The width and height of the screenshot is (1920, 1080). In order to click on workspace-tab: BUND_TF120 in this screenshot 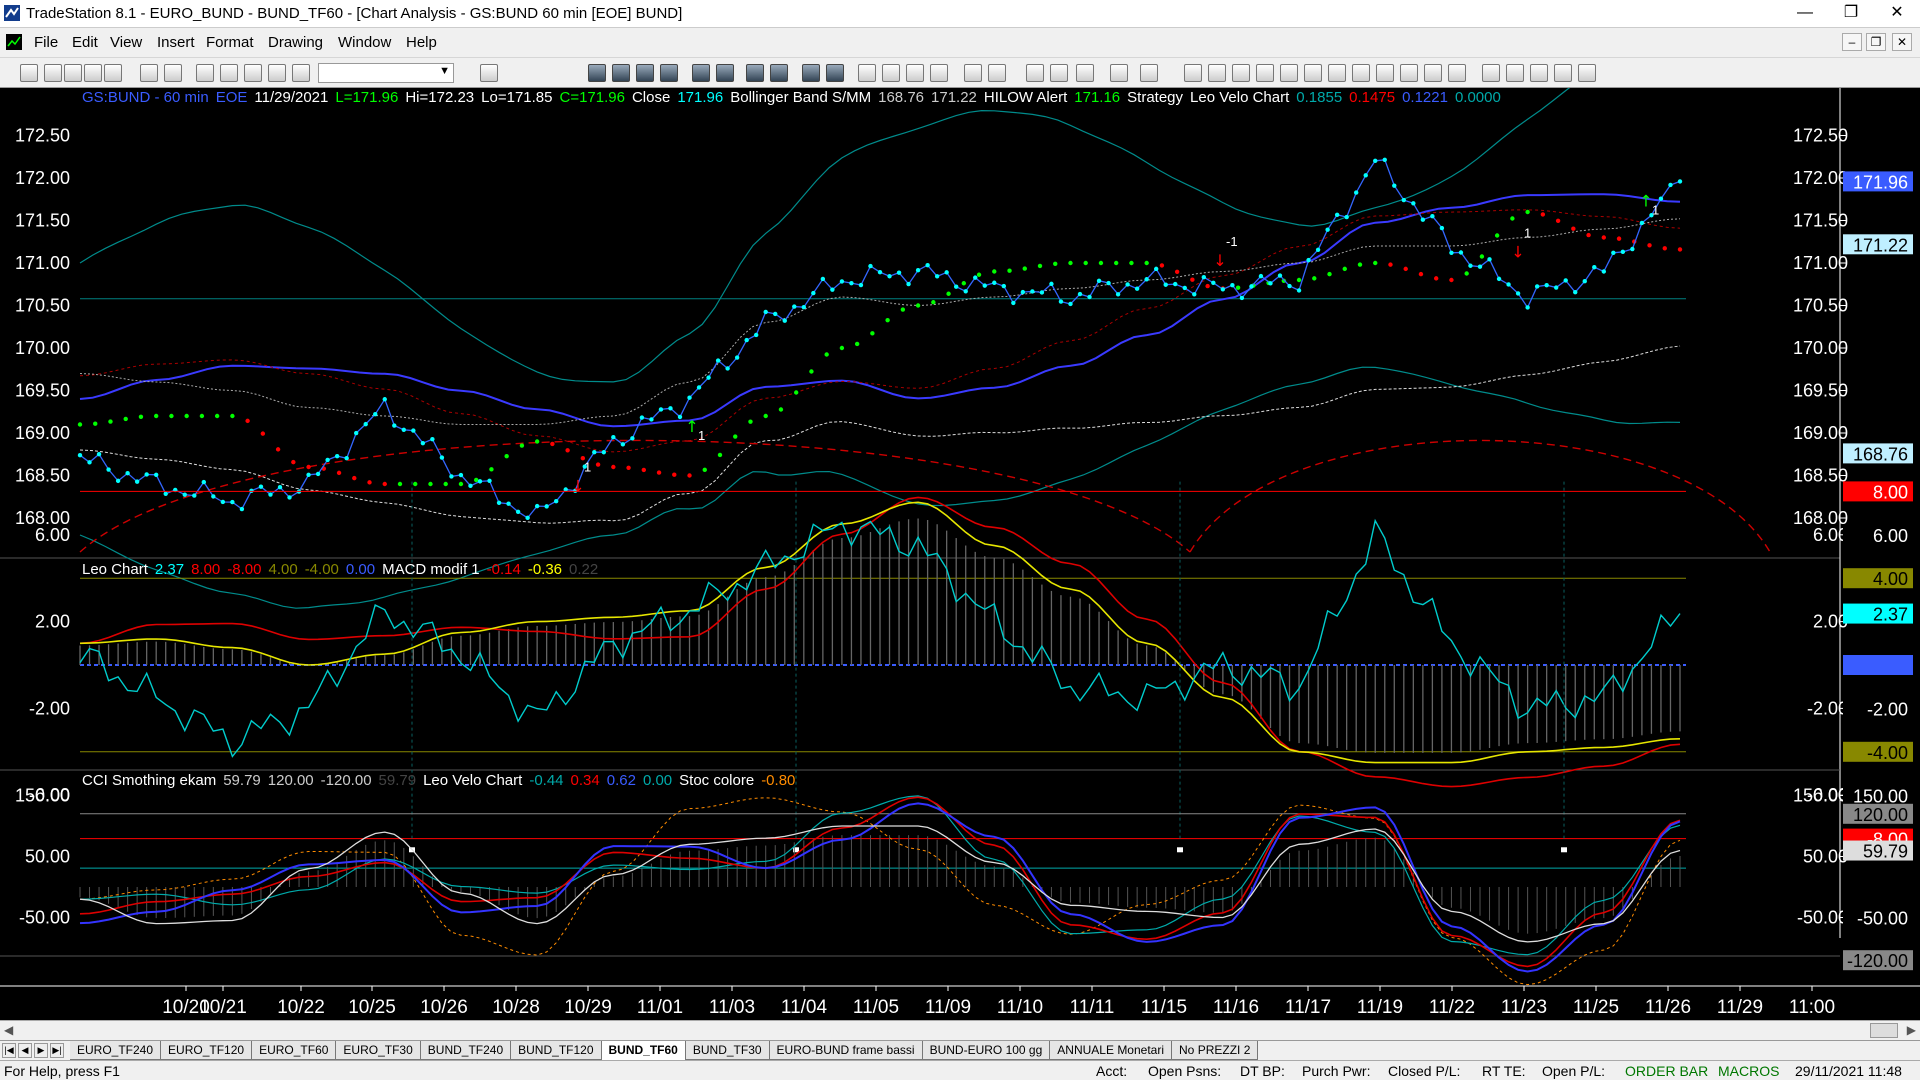, I will do `click(556, 1050)`.